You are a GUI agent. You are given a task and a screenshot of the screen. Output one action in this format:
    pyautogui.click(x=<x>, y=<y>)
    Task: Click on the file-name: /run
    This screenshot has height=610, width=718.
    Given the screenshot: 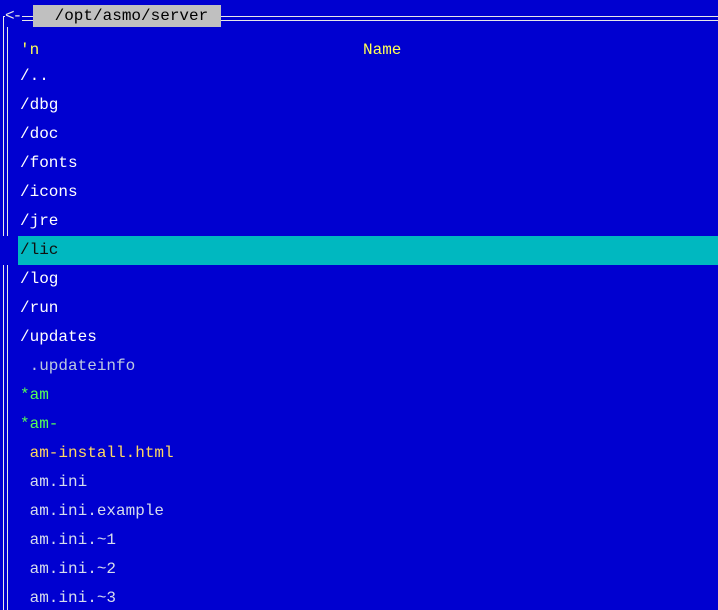 What is the action you would take?
    pyautogui.click(x=39, y=308)
    